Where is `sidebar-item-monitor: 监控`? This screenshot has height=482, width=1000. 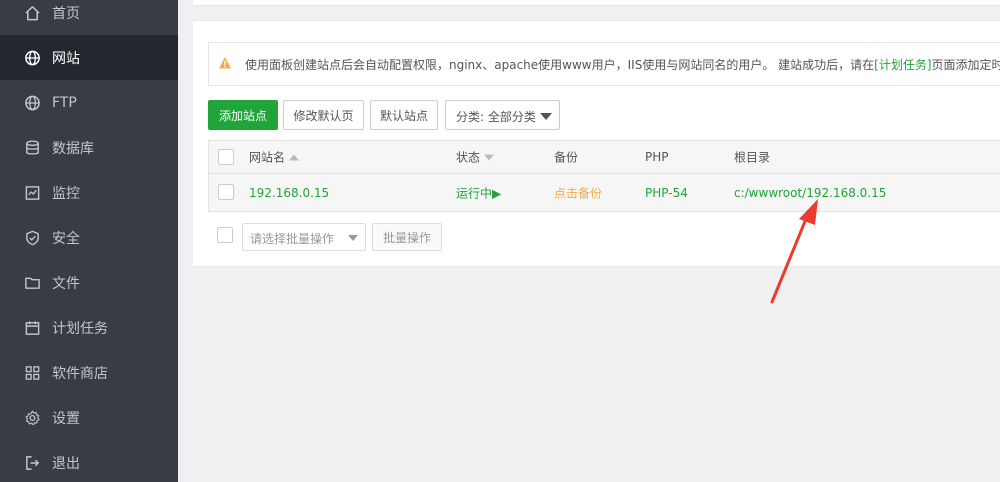 sidebar-item-monitor: 监控 is located at coordinates (89, 192).